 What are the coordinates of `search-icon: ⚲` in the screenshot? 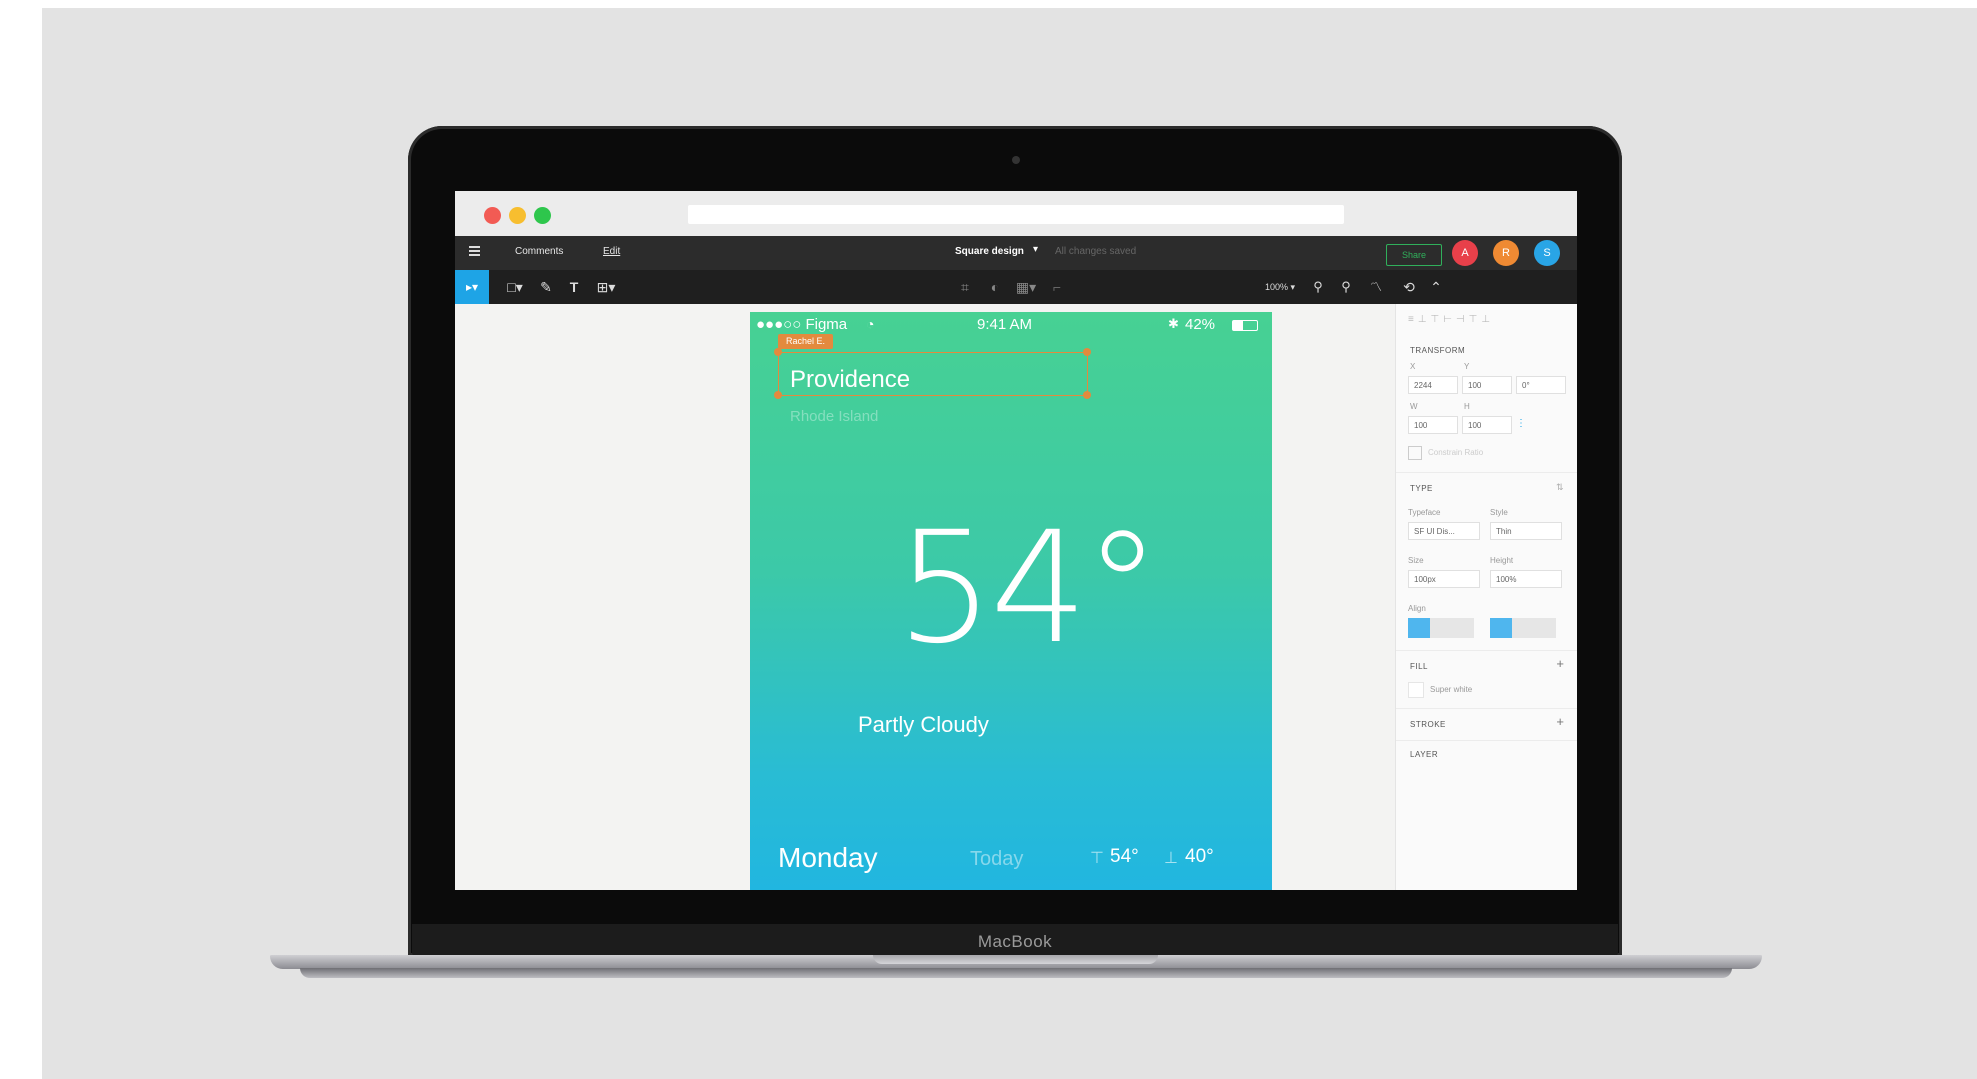 It's located at (1318, 287).